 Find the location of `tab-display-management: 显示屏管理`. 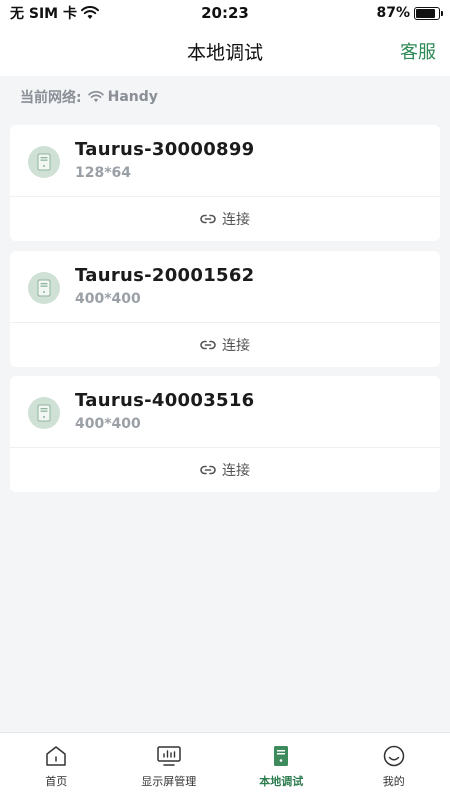

tab-display-management: 显示屏管理 is located at coordinates (169, 766).